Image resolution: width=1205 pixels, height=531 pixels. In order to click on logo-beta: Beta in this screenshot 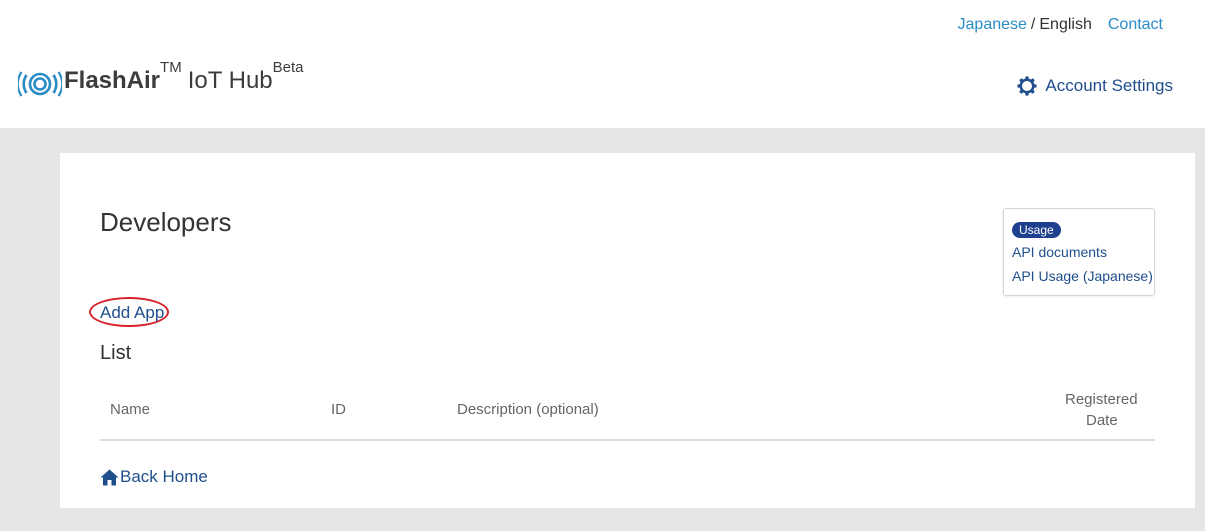, I will do `click(288, 67)`.